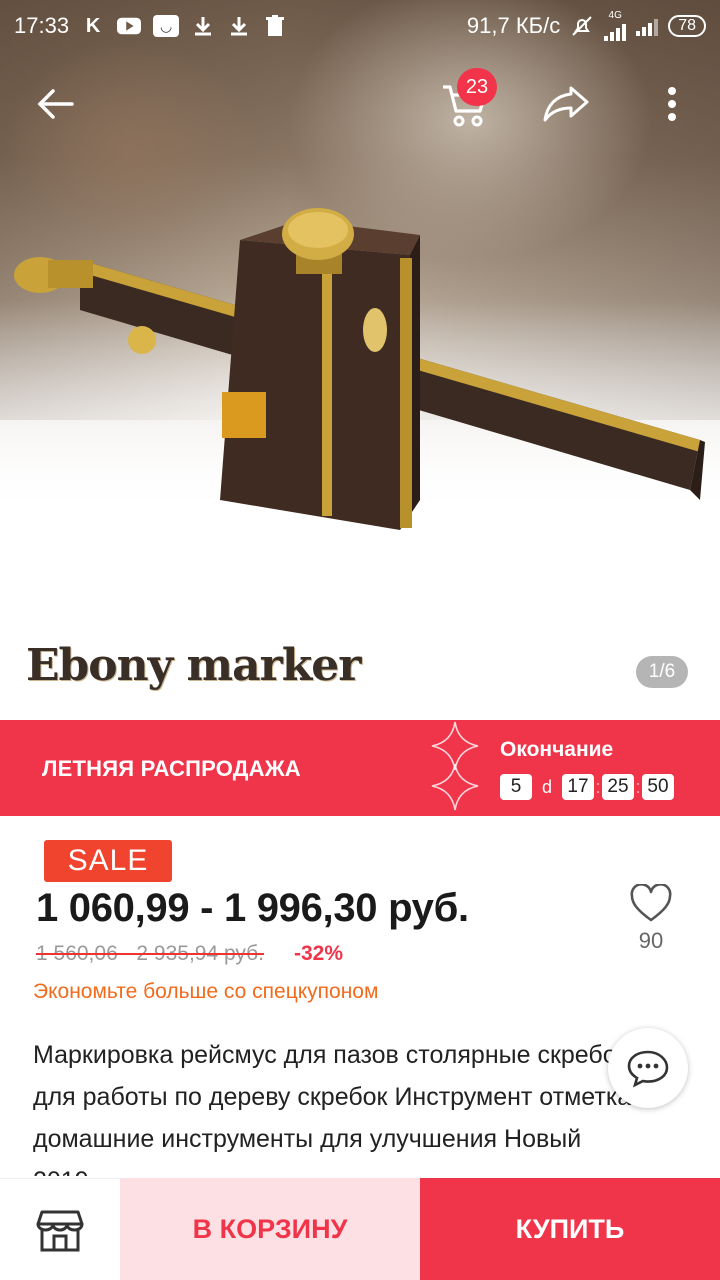  I want to click on countdown-hours: 17, so click(578, 787).